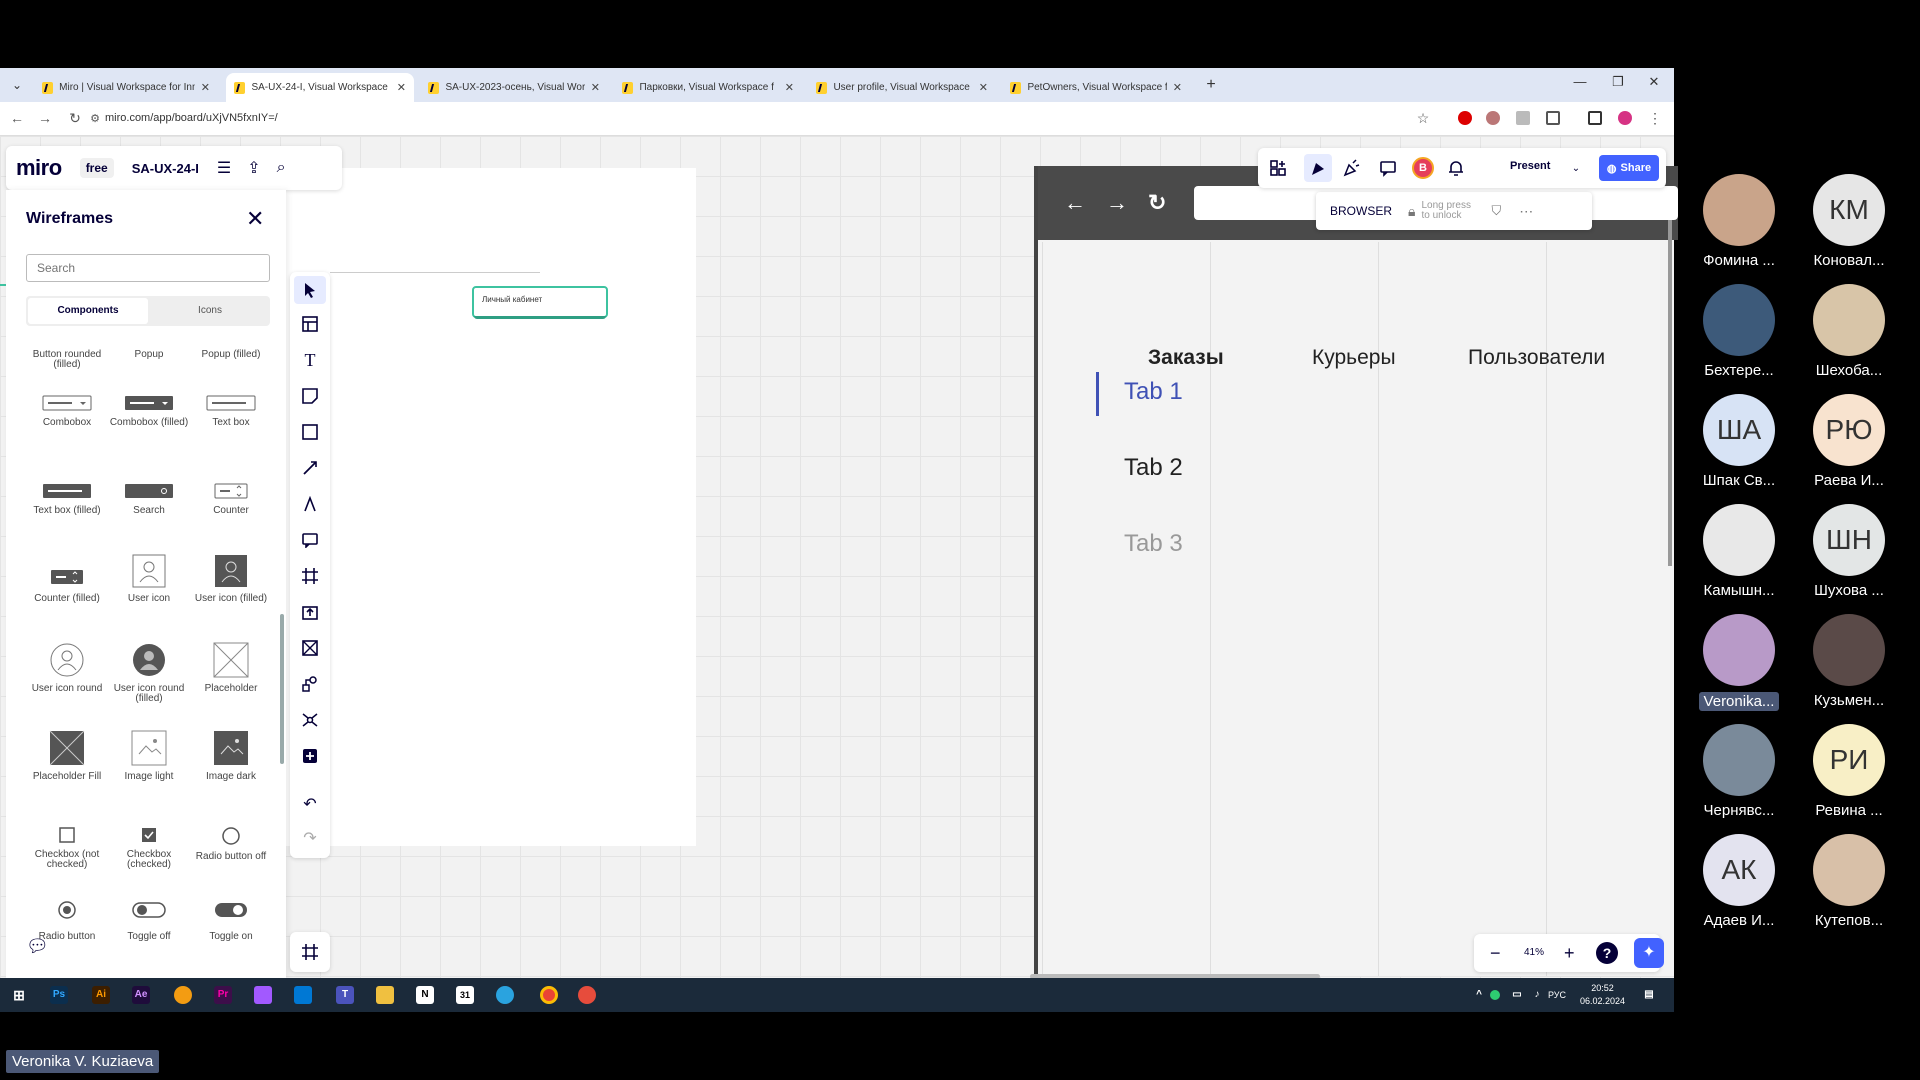 The image size is (1920, 1080). Describe the element at coordinates (88, 311) in the screenshot. I see `tab-components: Components` at that location.